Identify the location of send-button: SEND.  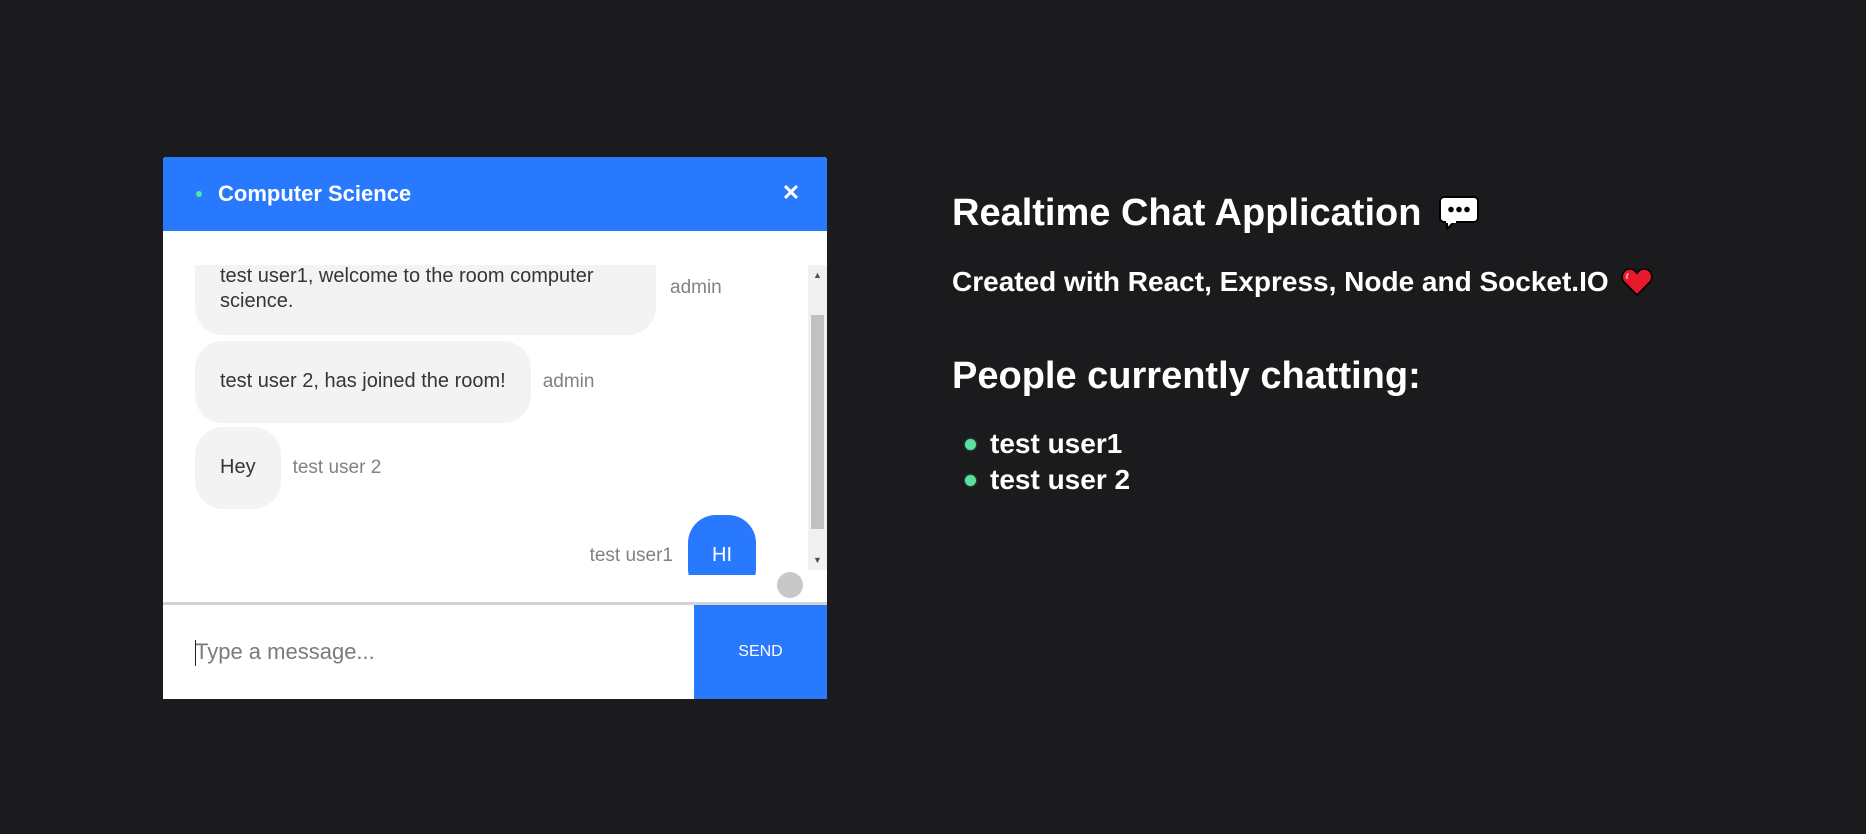
(760, 652).